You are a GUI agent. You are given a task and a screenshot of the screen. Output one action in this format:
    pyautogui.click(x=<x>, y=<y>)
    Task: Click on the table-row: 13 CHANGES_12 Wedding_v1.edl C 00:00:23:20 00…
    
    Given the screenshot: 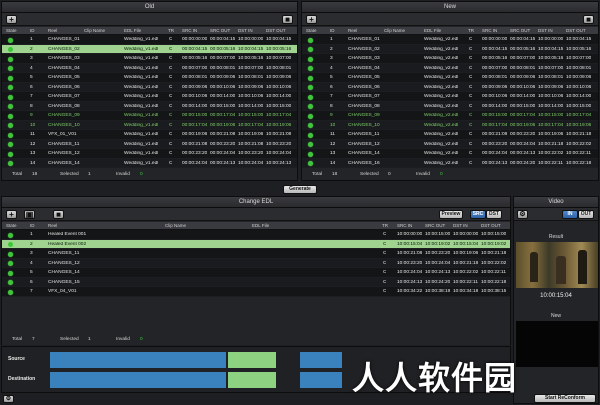 What is the action you would take?
    pyautogui.click(x=149, y=154)
    